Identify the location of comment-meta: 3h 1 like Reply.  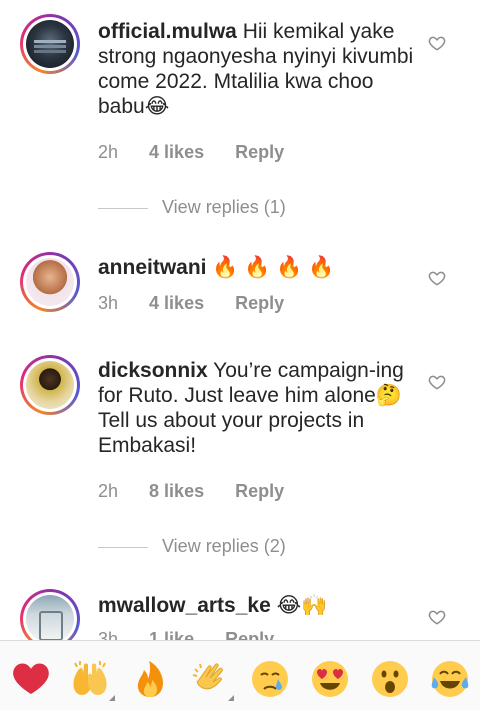
(199, 634).